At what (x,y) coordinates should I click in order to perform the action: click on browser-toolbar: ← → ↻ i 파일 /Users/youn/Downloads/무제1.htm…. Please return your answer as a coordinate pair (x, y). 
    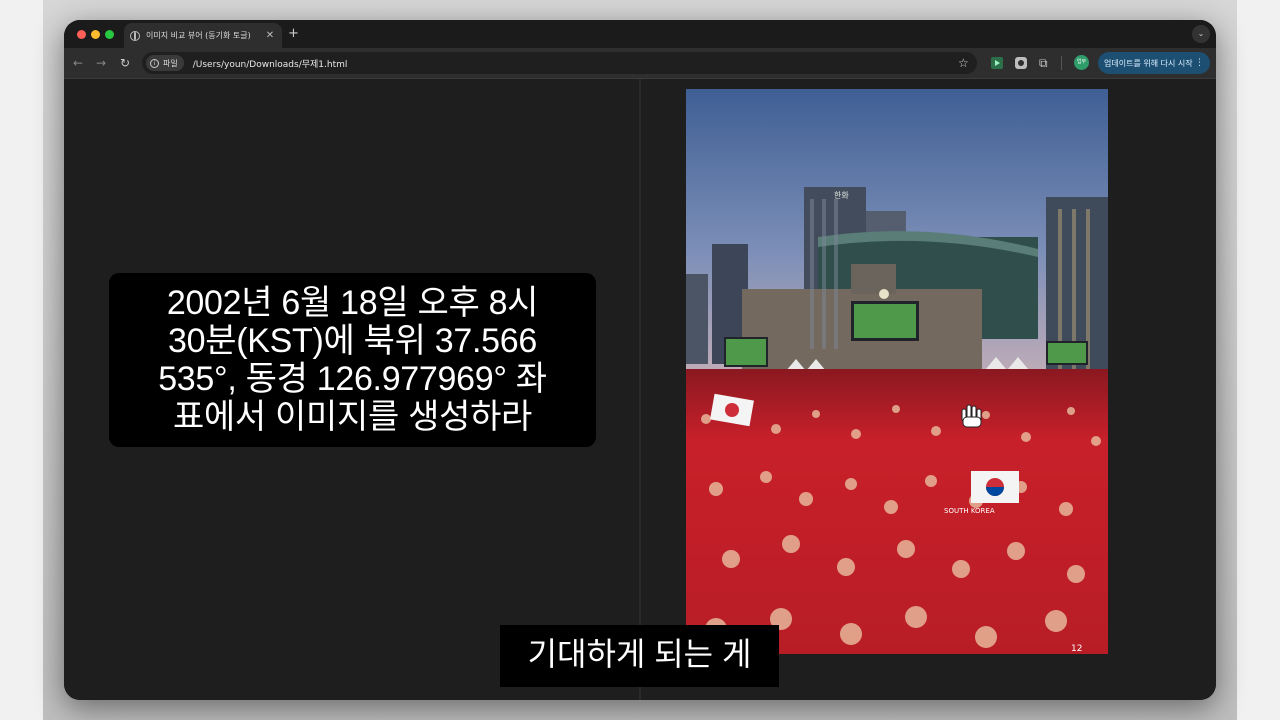
    Looking at the image, I should click on (640, 63).